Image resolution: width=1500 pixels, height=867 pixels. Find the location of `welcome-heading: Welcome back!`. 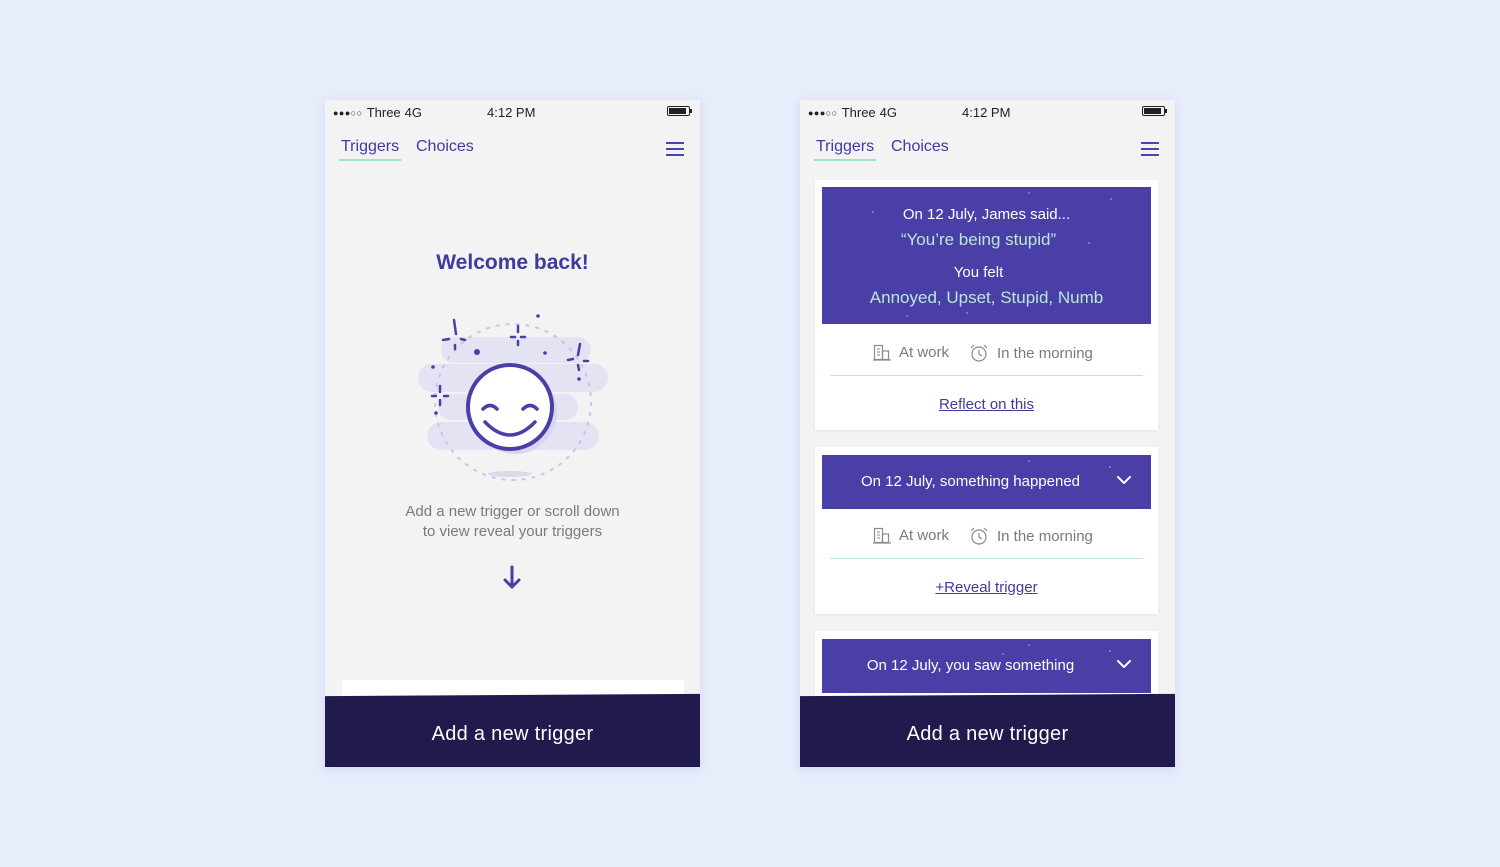

welcome-heading: Welcome back! is located at coordinates (512, 262).